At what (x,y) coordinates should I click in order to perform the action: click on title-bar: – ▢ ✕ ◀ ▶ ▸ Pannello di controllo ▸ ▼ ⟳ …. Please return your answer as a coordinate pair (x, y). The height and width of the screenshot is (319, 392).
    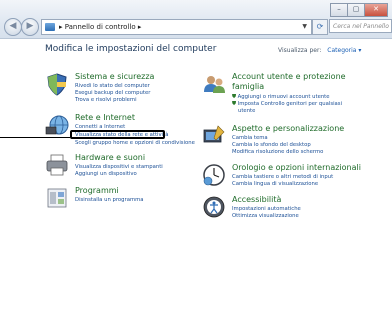
    Looking at the image, I should click on (196, 19).